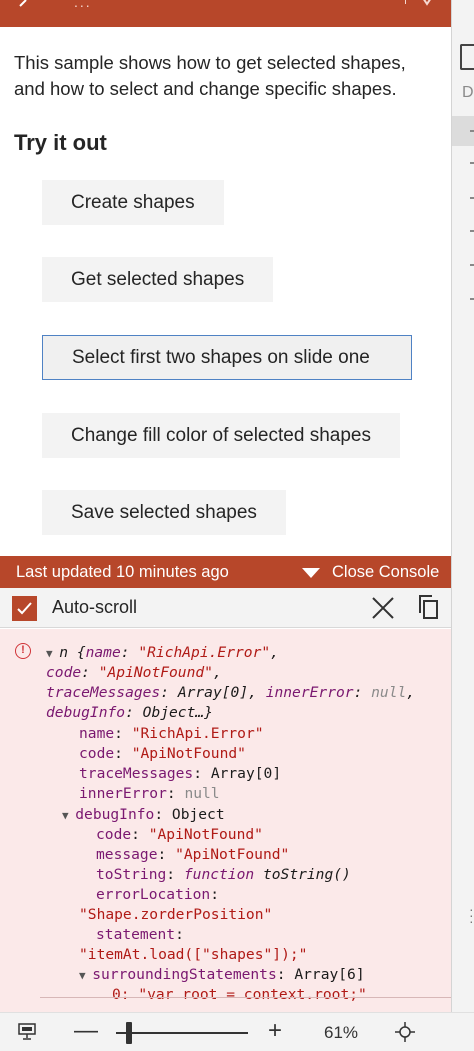 Image resolution: width=474 pixels, height=1051 pixels. What do you see at coordinates (222, 975) in the screenshot?
I see `log-debug-surrounding: ▼ surroundingStatements: Array[6]` at bounding box center [222, 975].